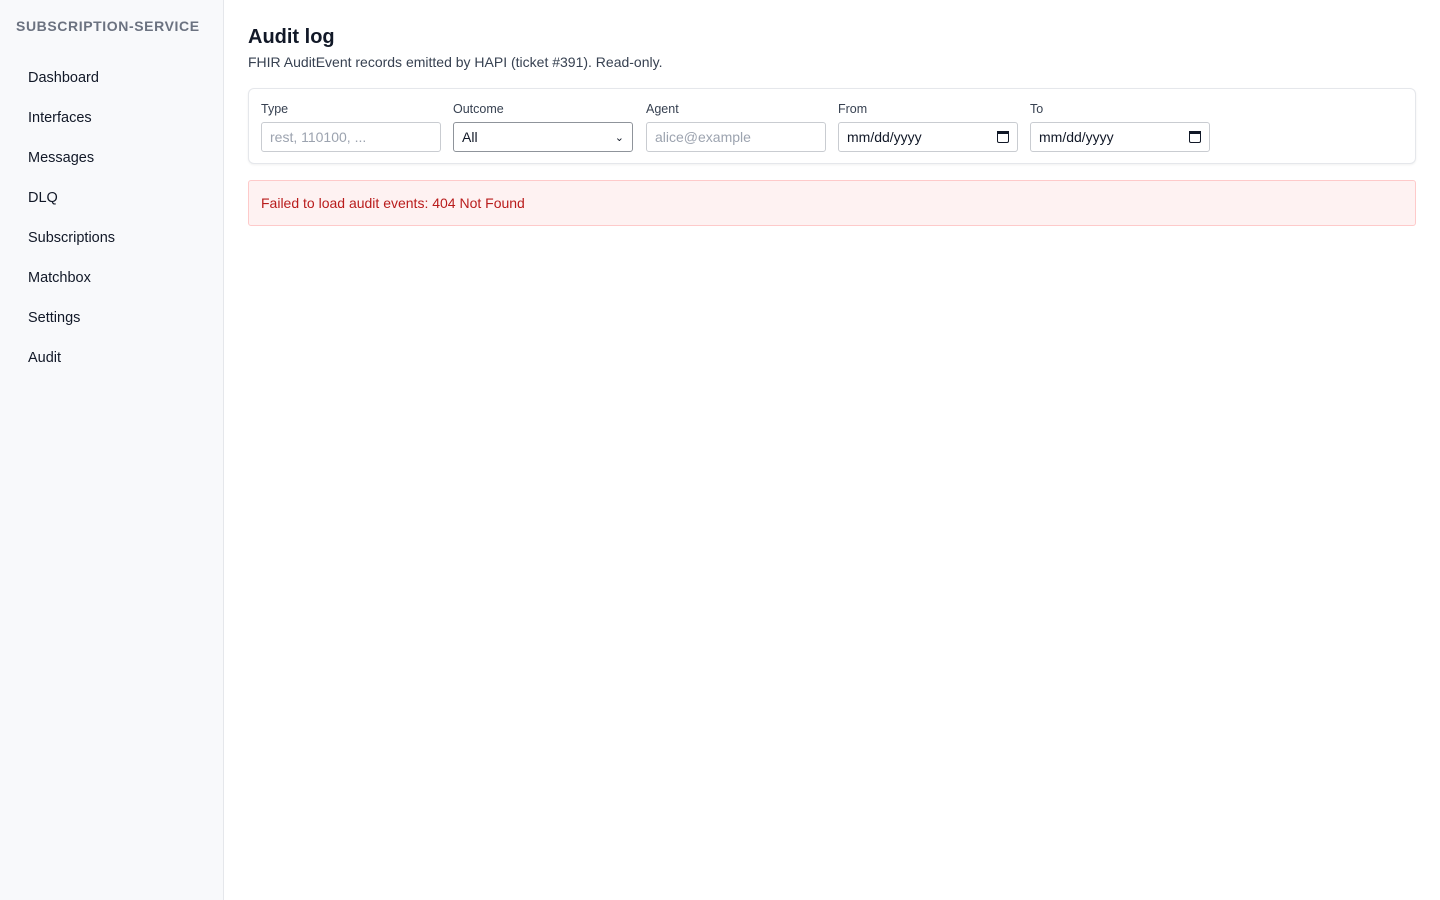 This screenshot has height=900, width=1440. What do you see at coordinates (108, 26) in the screenshot?
I see `app-brand: SUBSCRIPTION-SERVICE` at bounding box center [108, 26].